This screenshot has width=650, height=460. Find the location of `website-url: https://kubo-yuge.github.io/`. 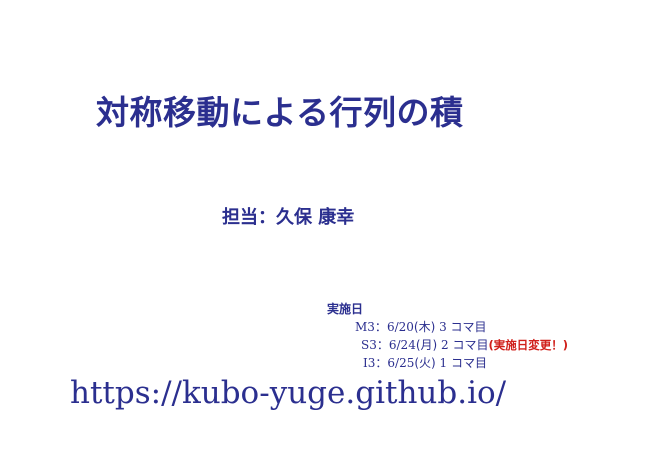

website-url: https://kubo-yuge.github.io/ is located at coordinates (288, 393).